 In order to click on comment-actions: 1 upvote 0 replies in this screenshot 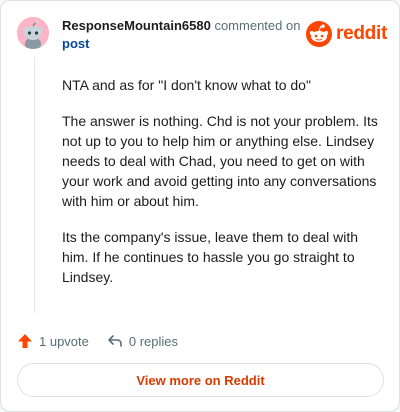, I will do `click(106, 341)`.